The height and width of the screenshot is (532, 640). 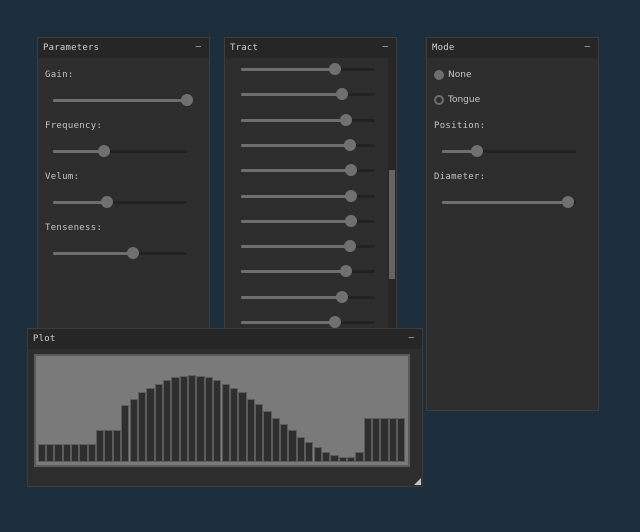 I want to click on tract-titlebar: Tract –, so click(x=310, y=48).